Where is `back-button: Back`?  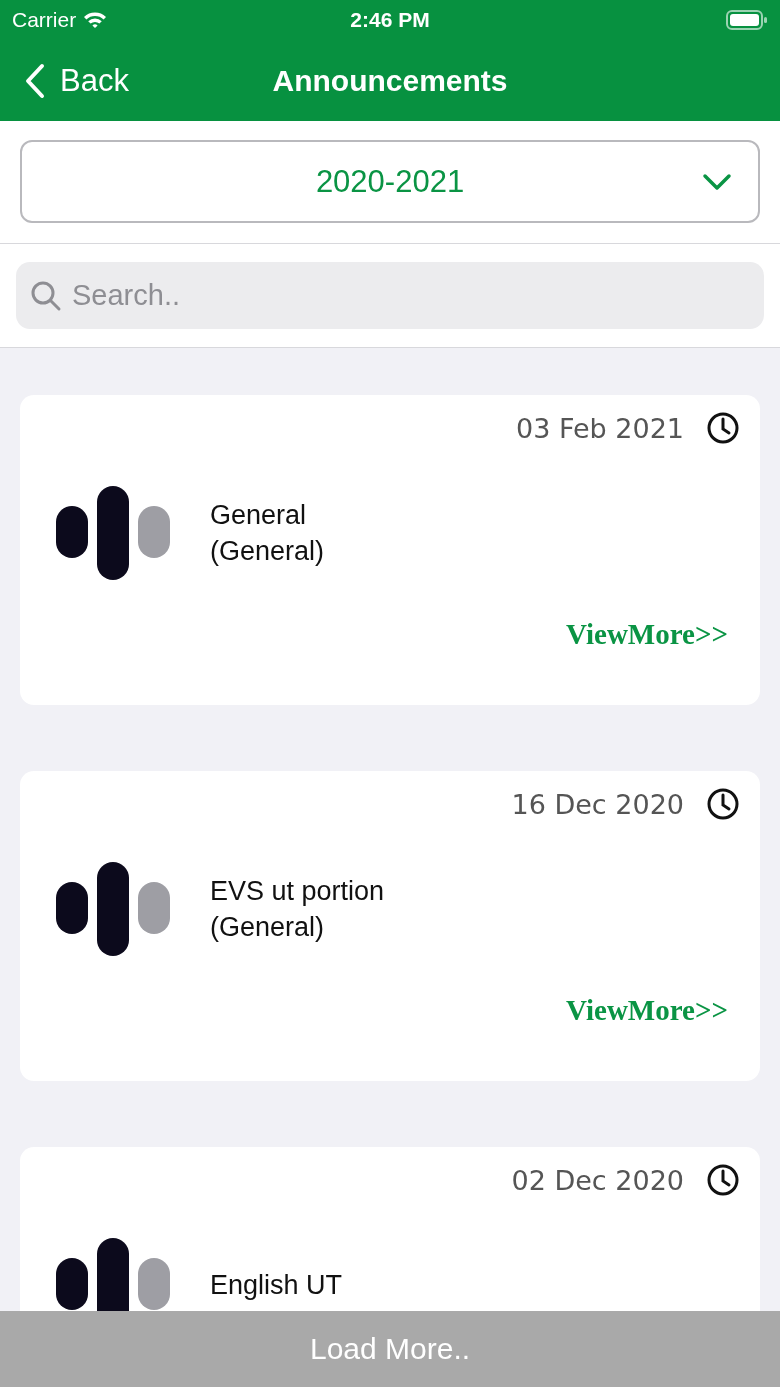 back-button: Back is located at coordinates (64, 80).